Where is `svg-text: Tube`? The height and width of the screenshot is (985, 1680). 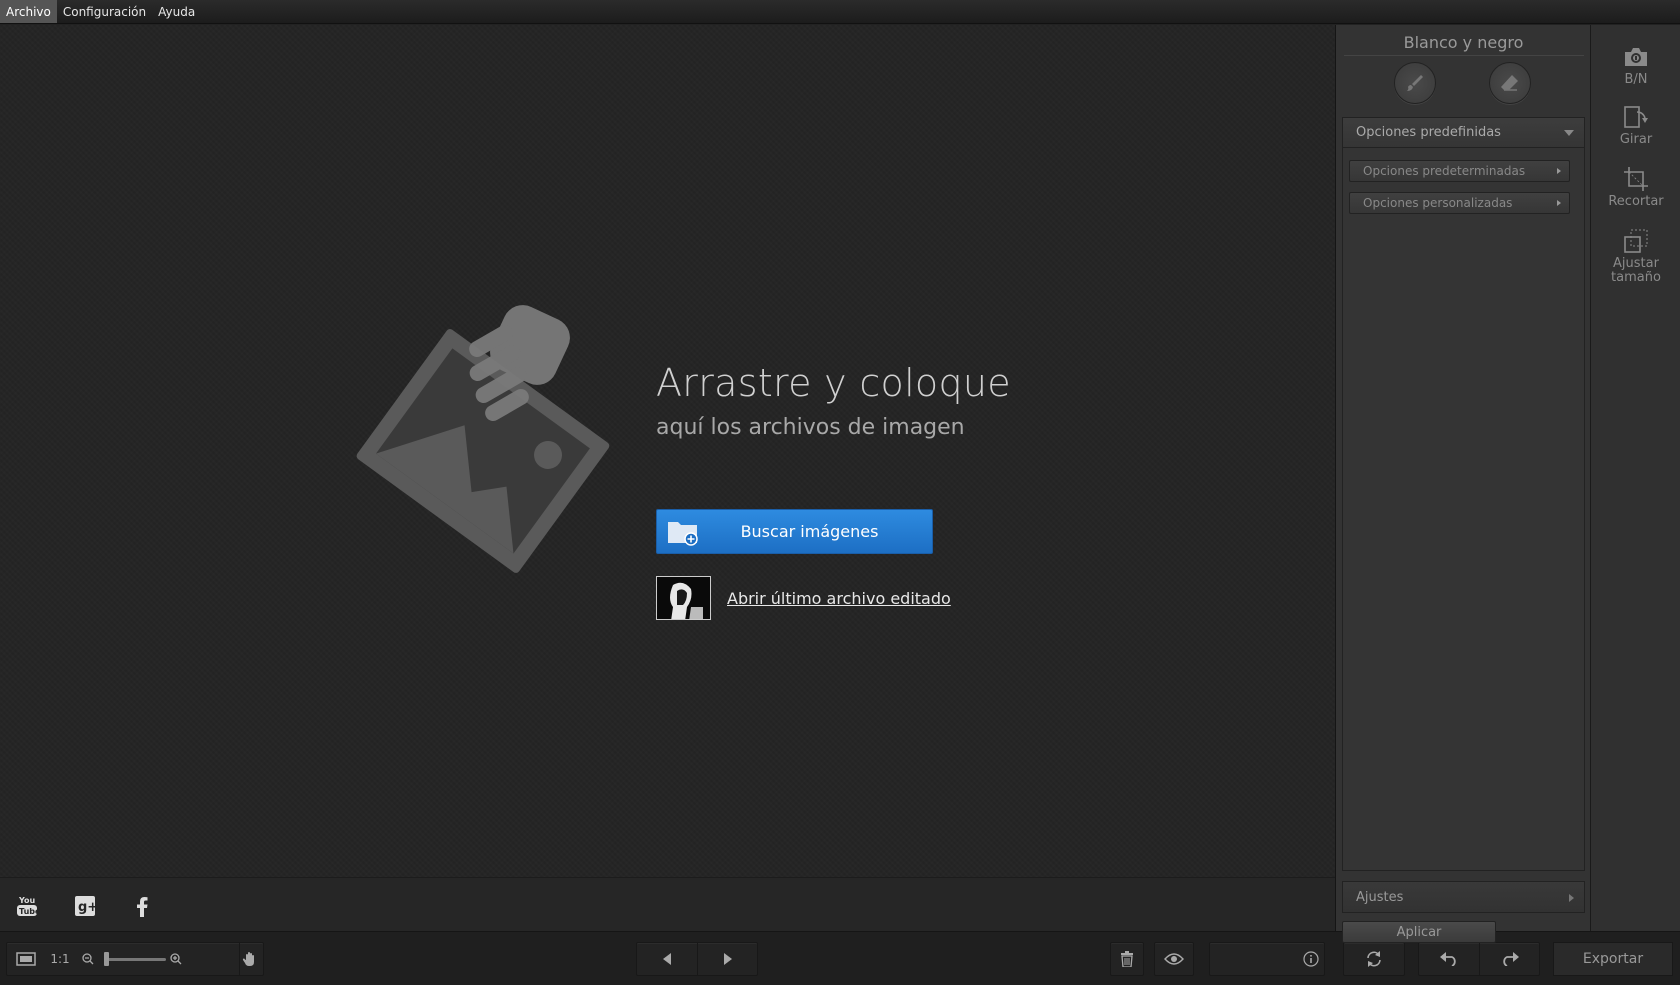 svg-text: Tube is located at coordinates (28, 911).